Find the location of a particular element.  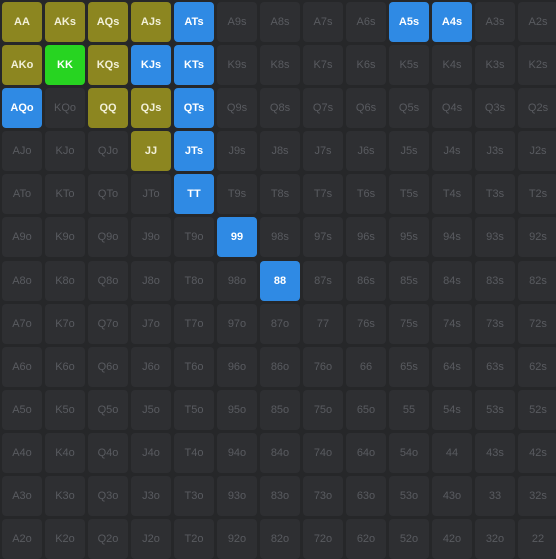

hand-cell-86s: 86s is located at coordinates (366, 280).